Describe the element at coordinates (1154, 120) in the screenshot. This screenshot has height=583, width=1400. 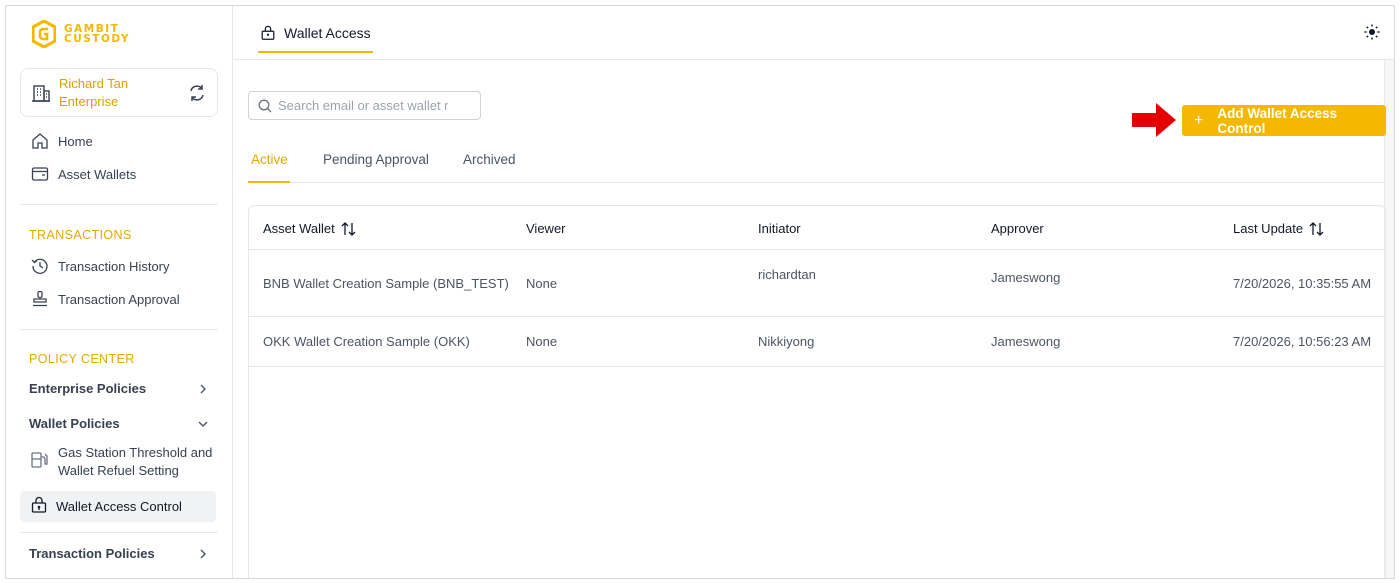
I see `red-arrow-icon` at that location.